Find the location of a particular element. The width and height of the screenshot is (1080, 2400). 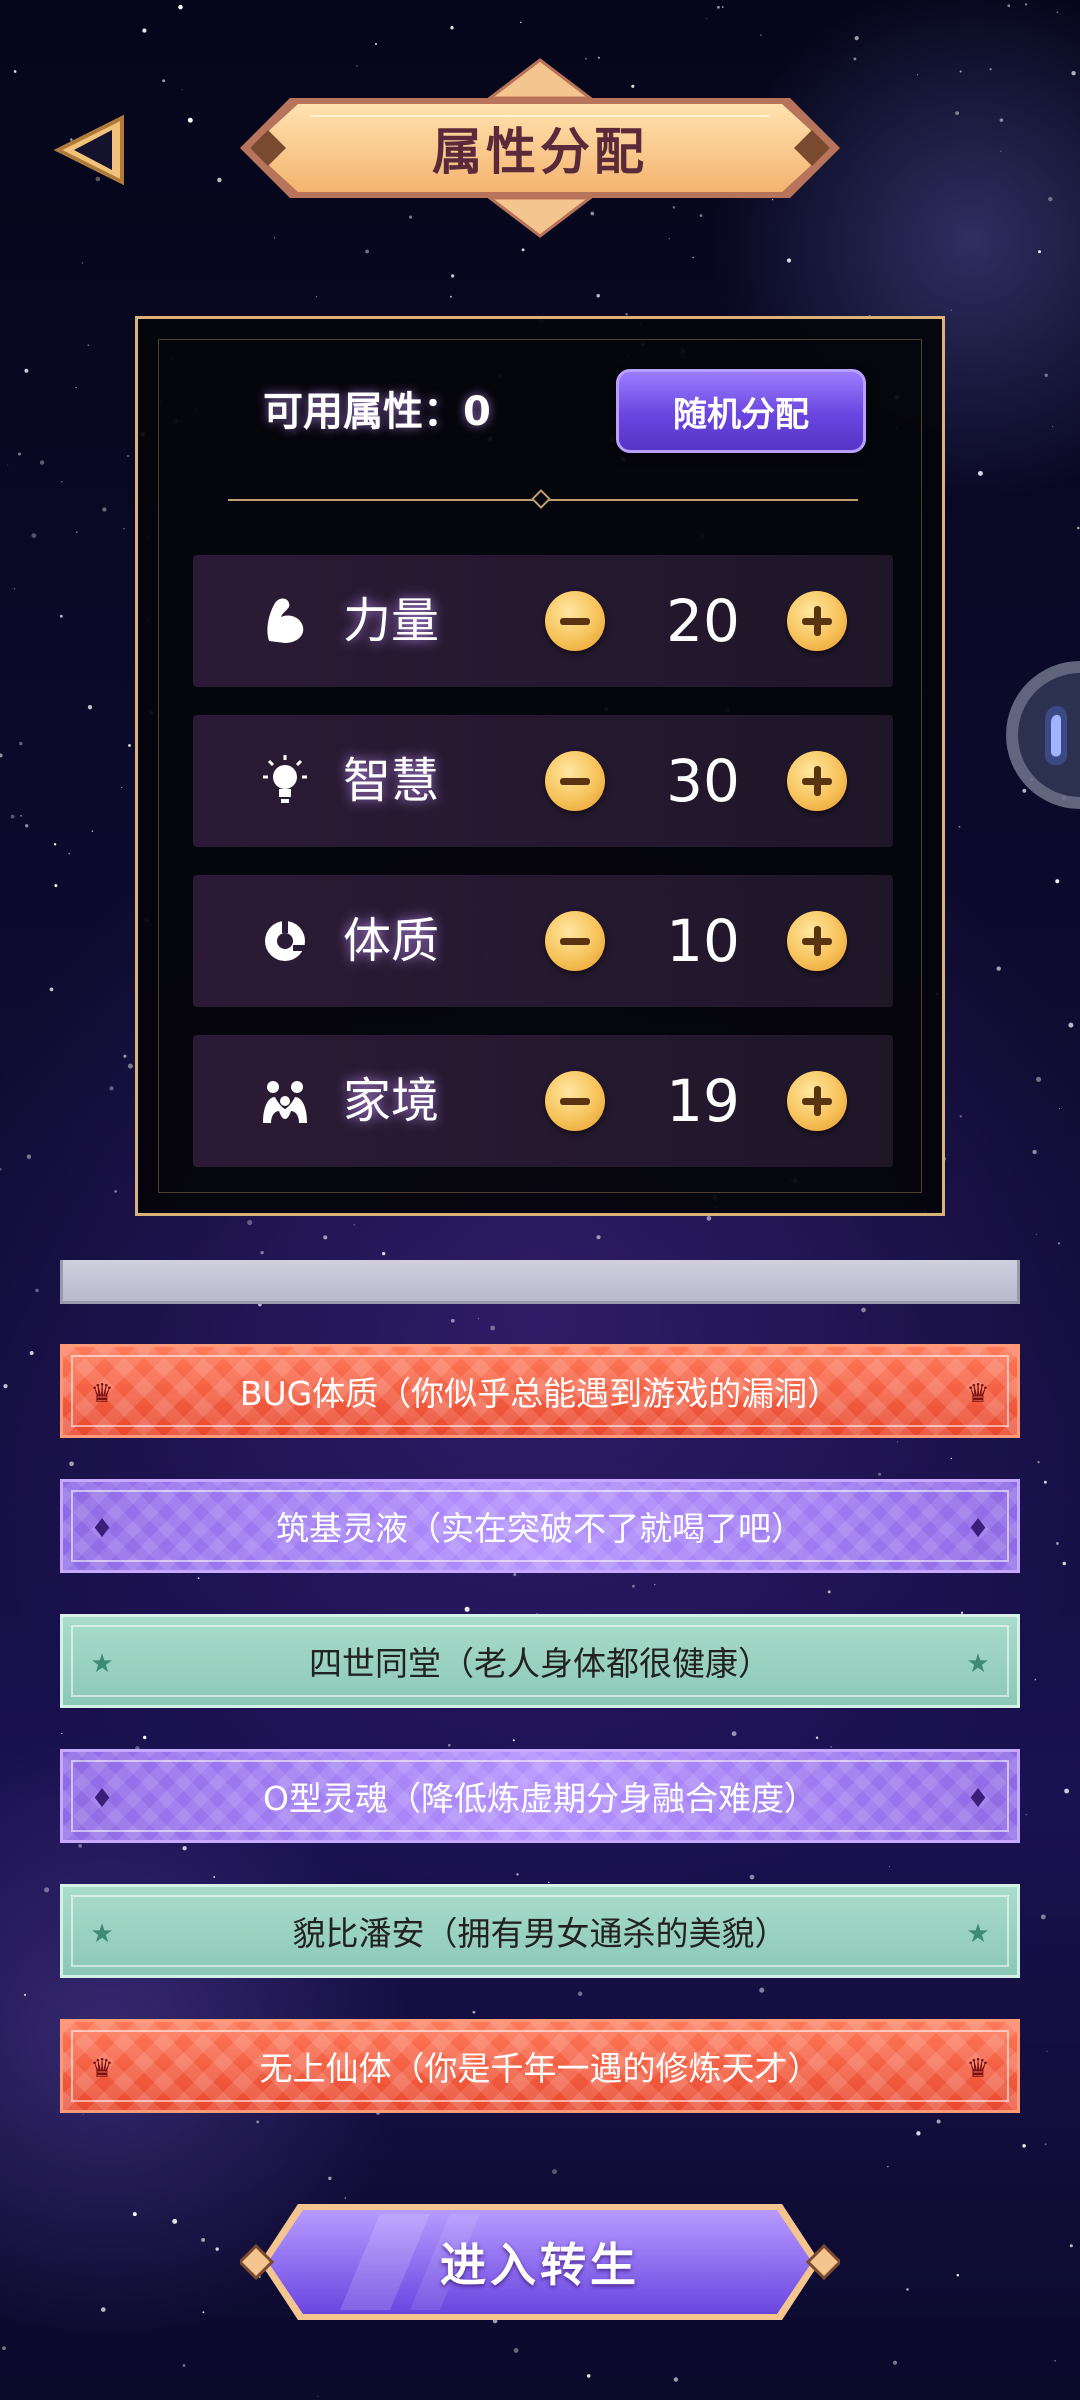

talent-card: ★ 四世同堂（老人身体都很健康） ★ is located at coordinates (540, 1661).